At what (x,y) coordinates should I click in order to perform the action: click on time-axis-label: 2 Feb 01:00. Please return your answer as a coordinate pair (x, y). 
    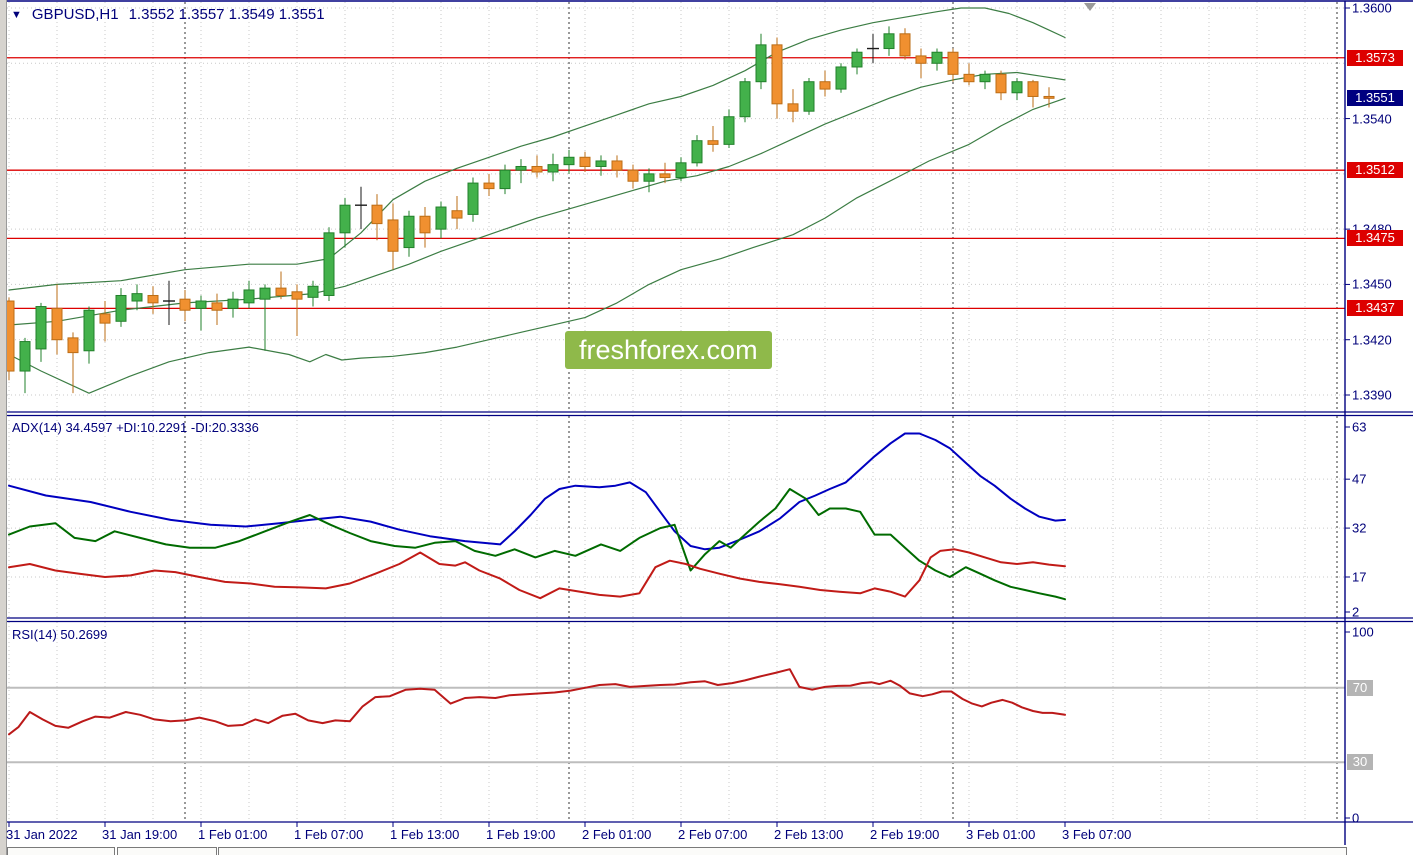
    Looking at the image, I should click on (617, 834).